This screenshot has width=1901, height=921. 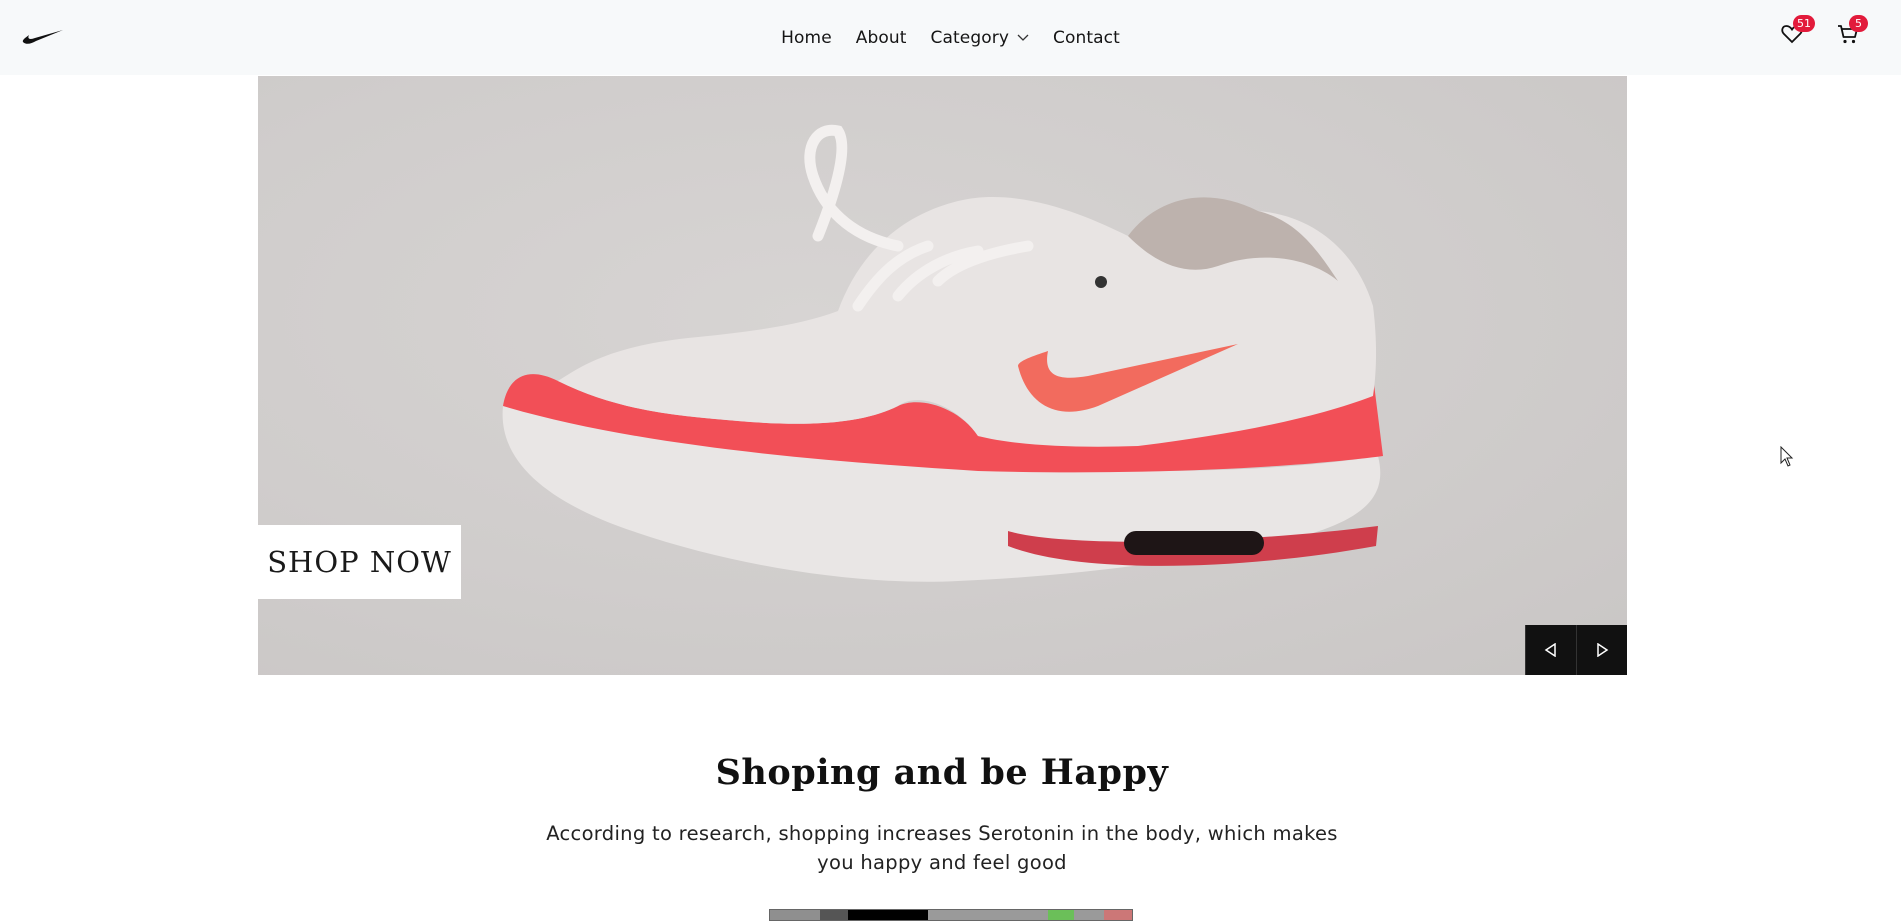 I want to click on wishlist-count-badge: 51, so click(x=1804, y=23).